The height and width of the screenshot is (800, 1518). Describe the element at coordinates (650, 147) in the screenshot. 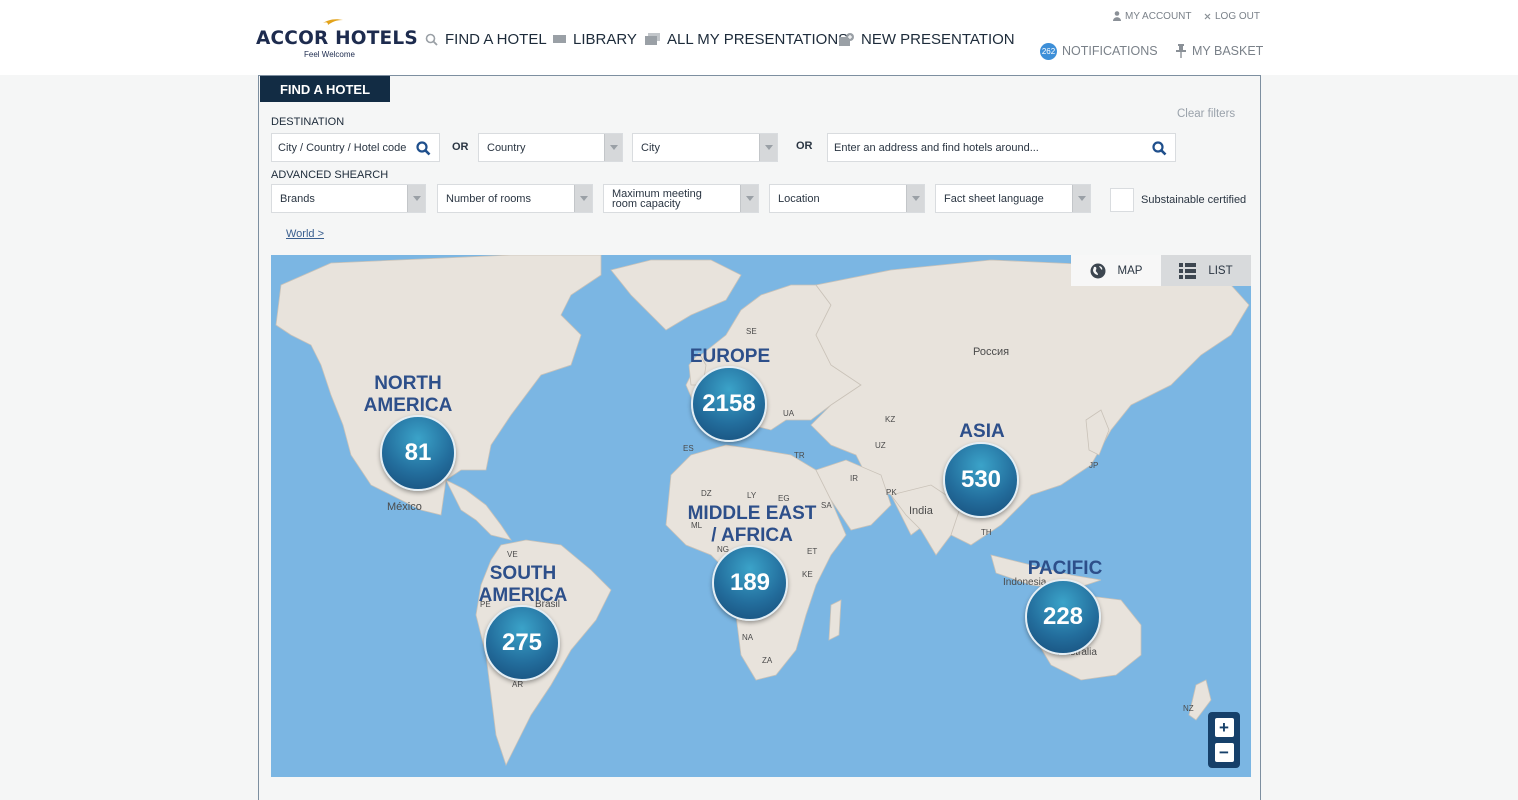

I see `city-select-value: City` at that location.